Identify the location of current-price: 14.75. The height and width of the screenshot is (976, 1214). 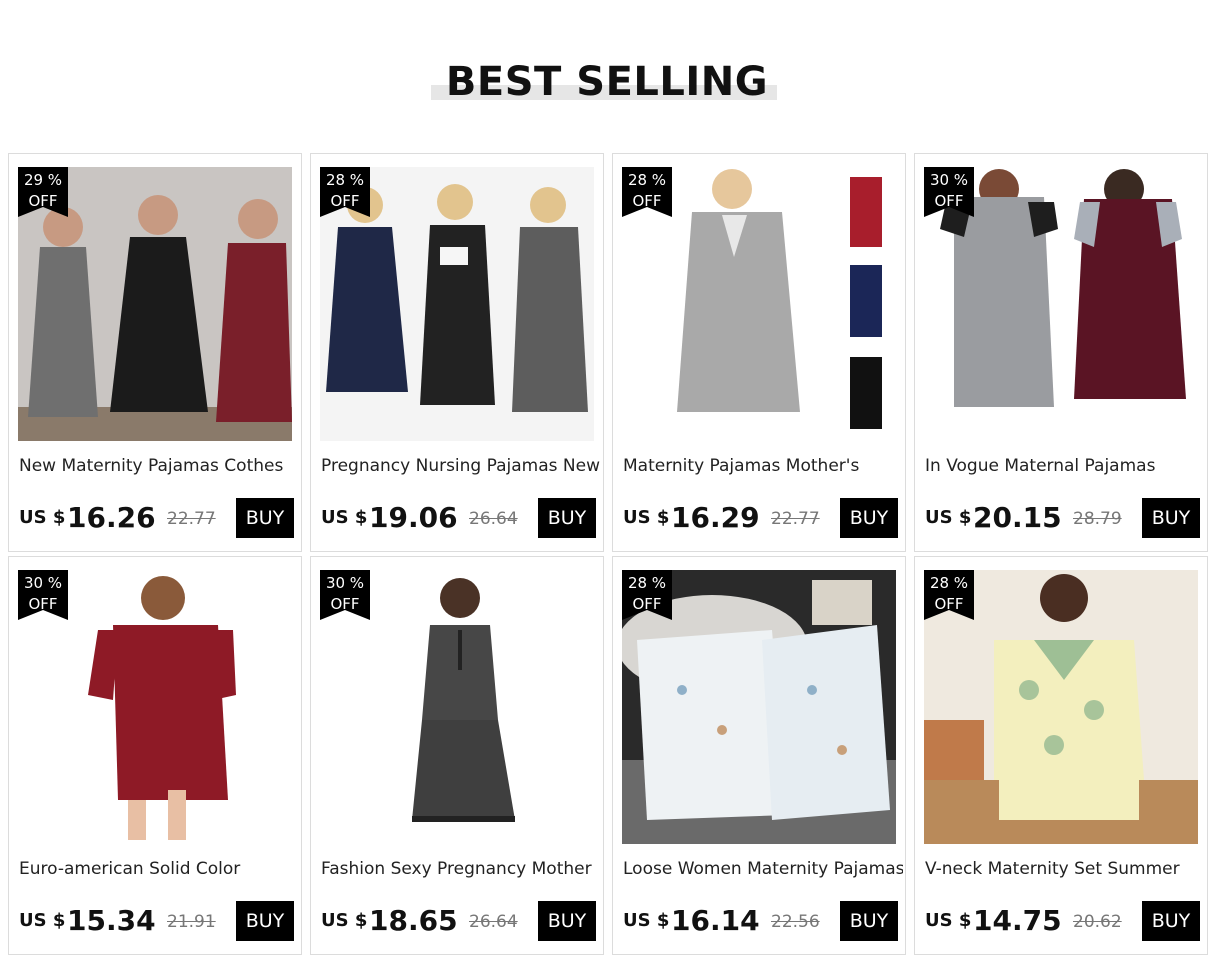
(1017, 920).